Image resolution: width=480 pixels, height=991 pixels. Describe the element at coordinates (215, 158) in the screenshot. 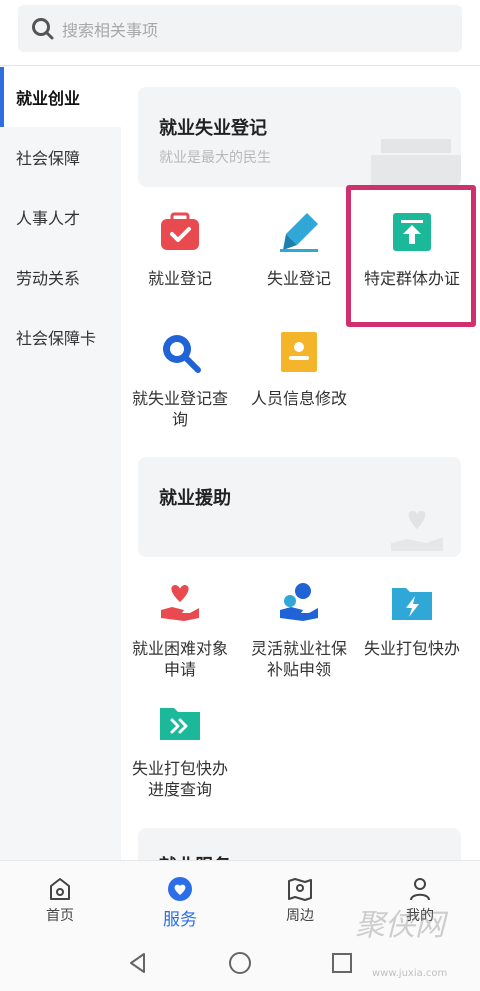

I see `section-subtitle: 就业是最大的民生` at that location.